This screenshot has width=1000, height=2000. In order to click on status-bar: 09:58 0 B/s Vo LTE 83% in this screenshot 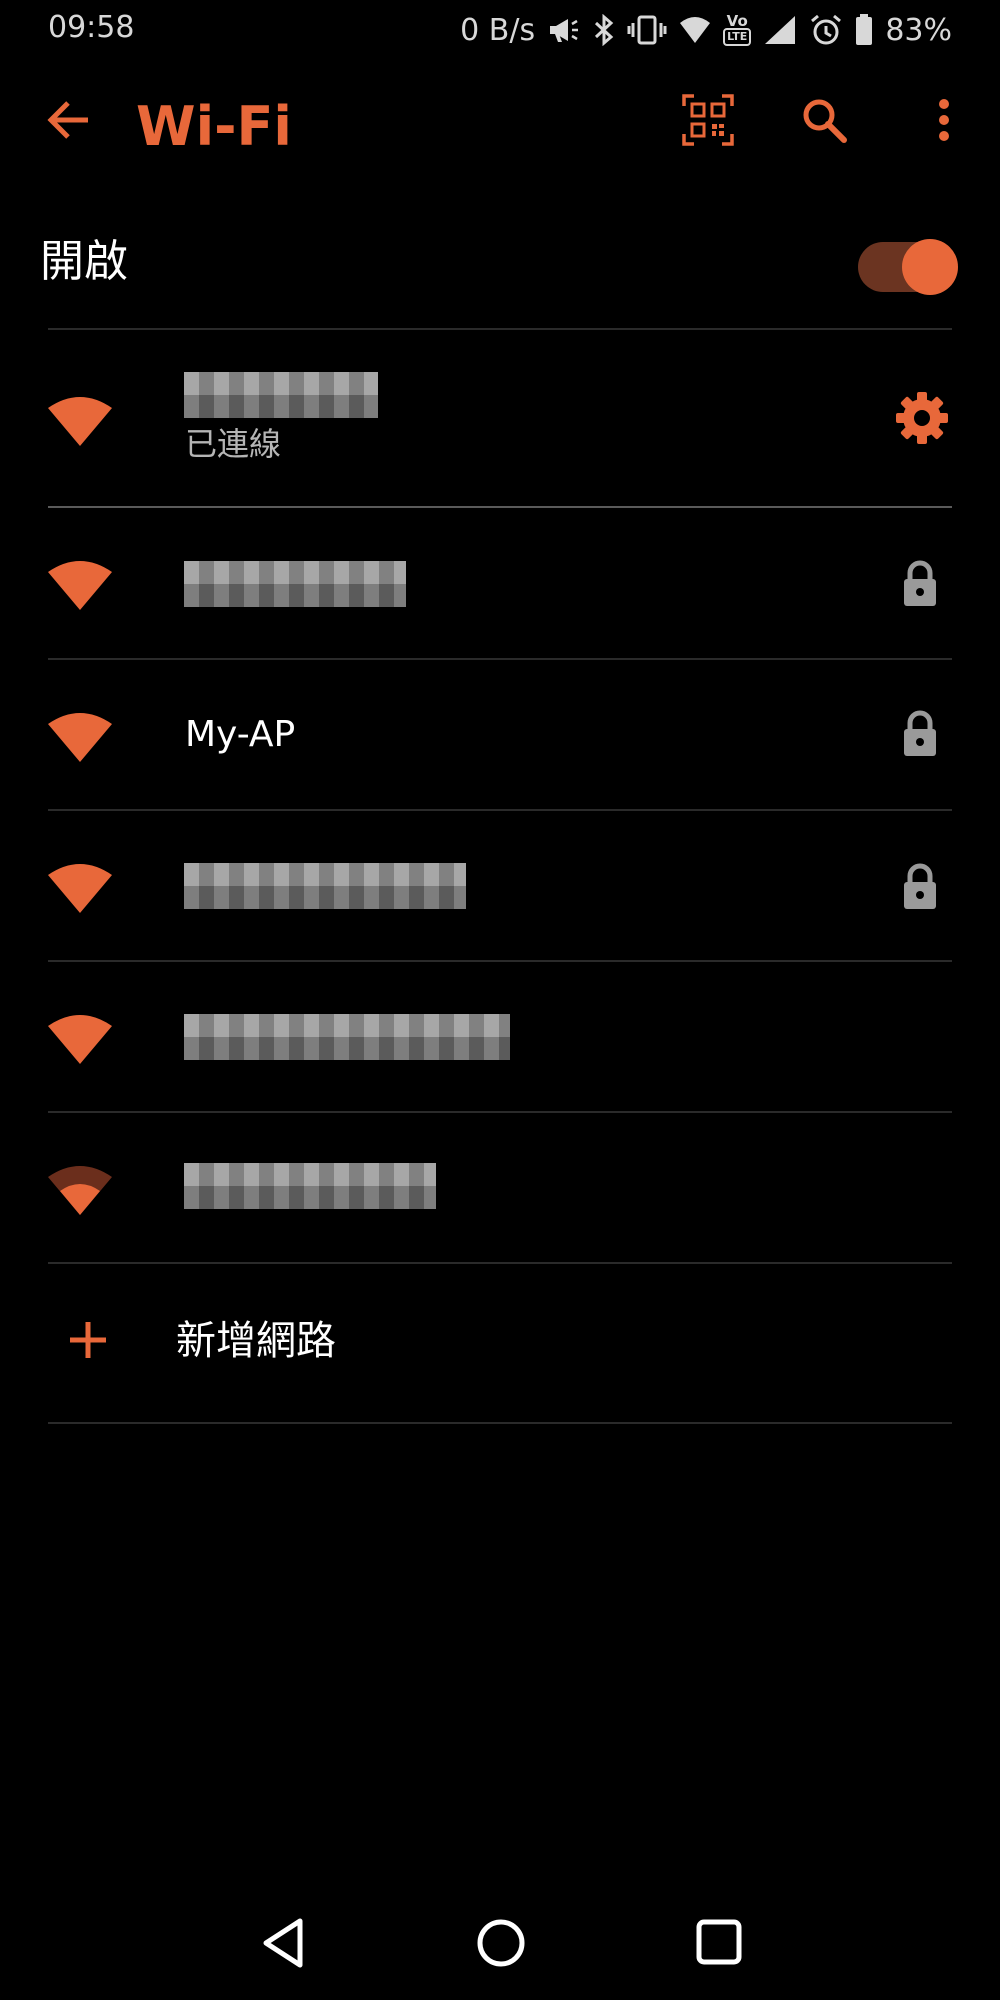, I will do `click(500, 31)`.